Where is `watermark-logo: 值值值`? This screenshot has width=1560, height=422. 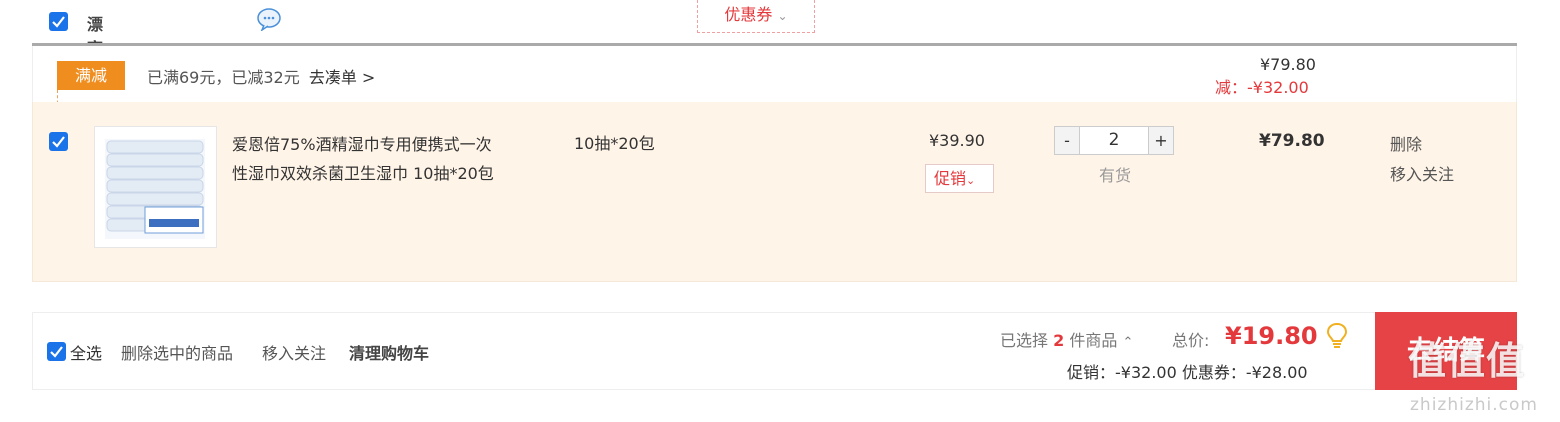 watermark-logo: 值值值 is located at coordinates (1467, 361).